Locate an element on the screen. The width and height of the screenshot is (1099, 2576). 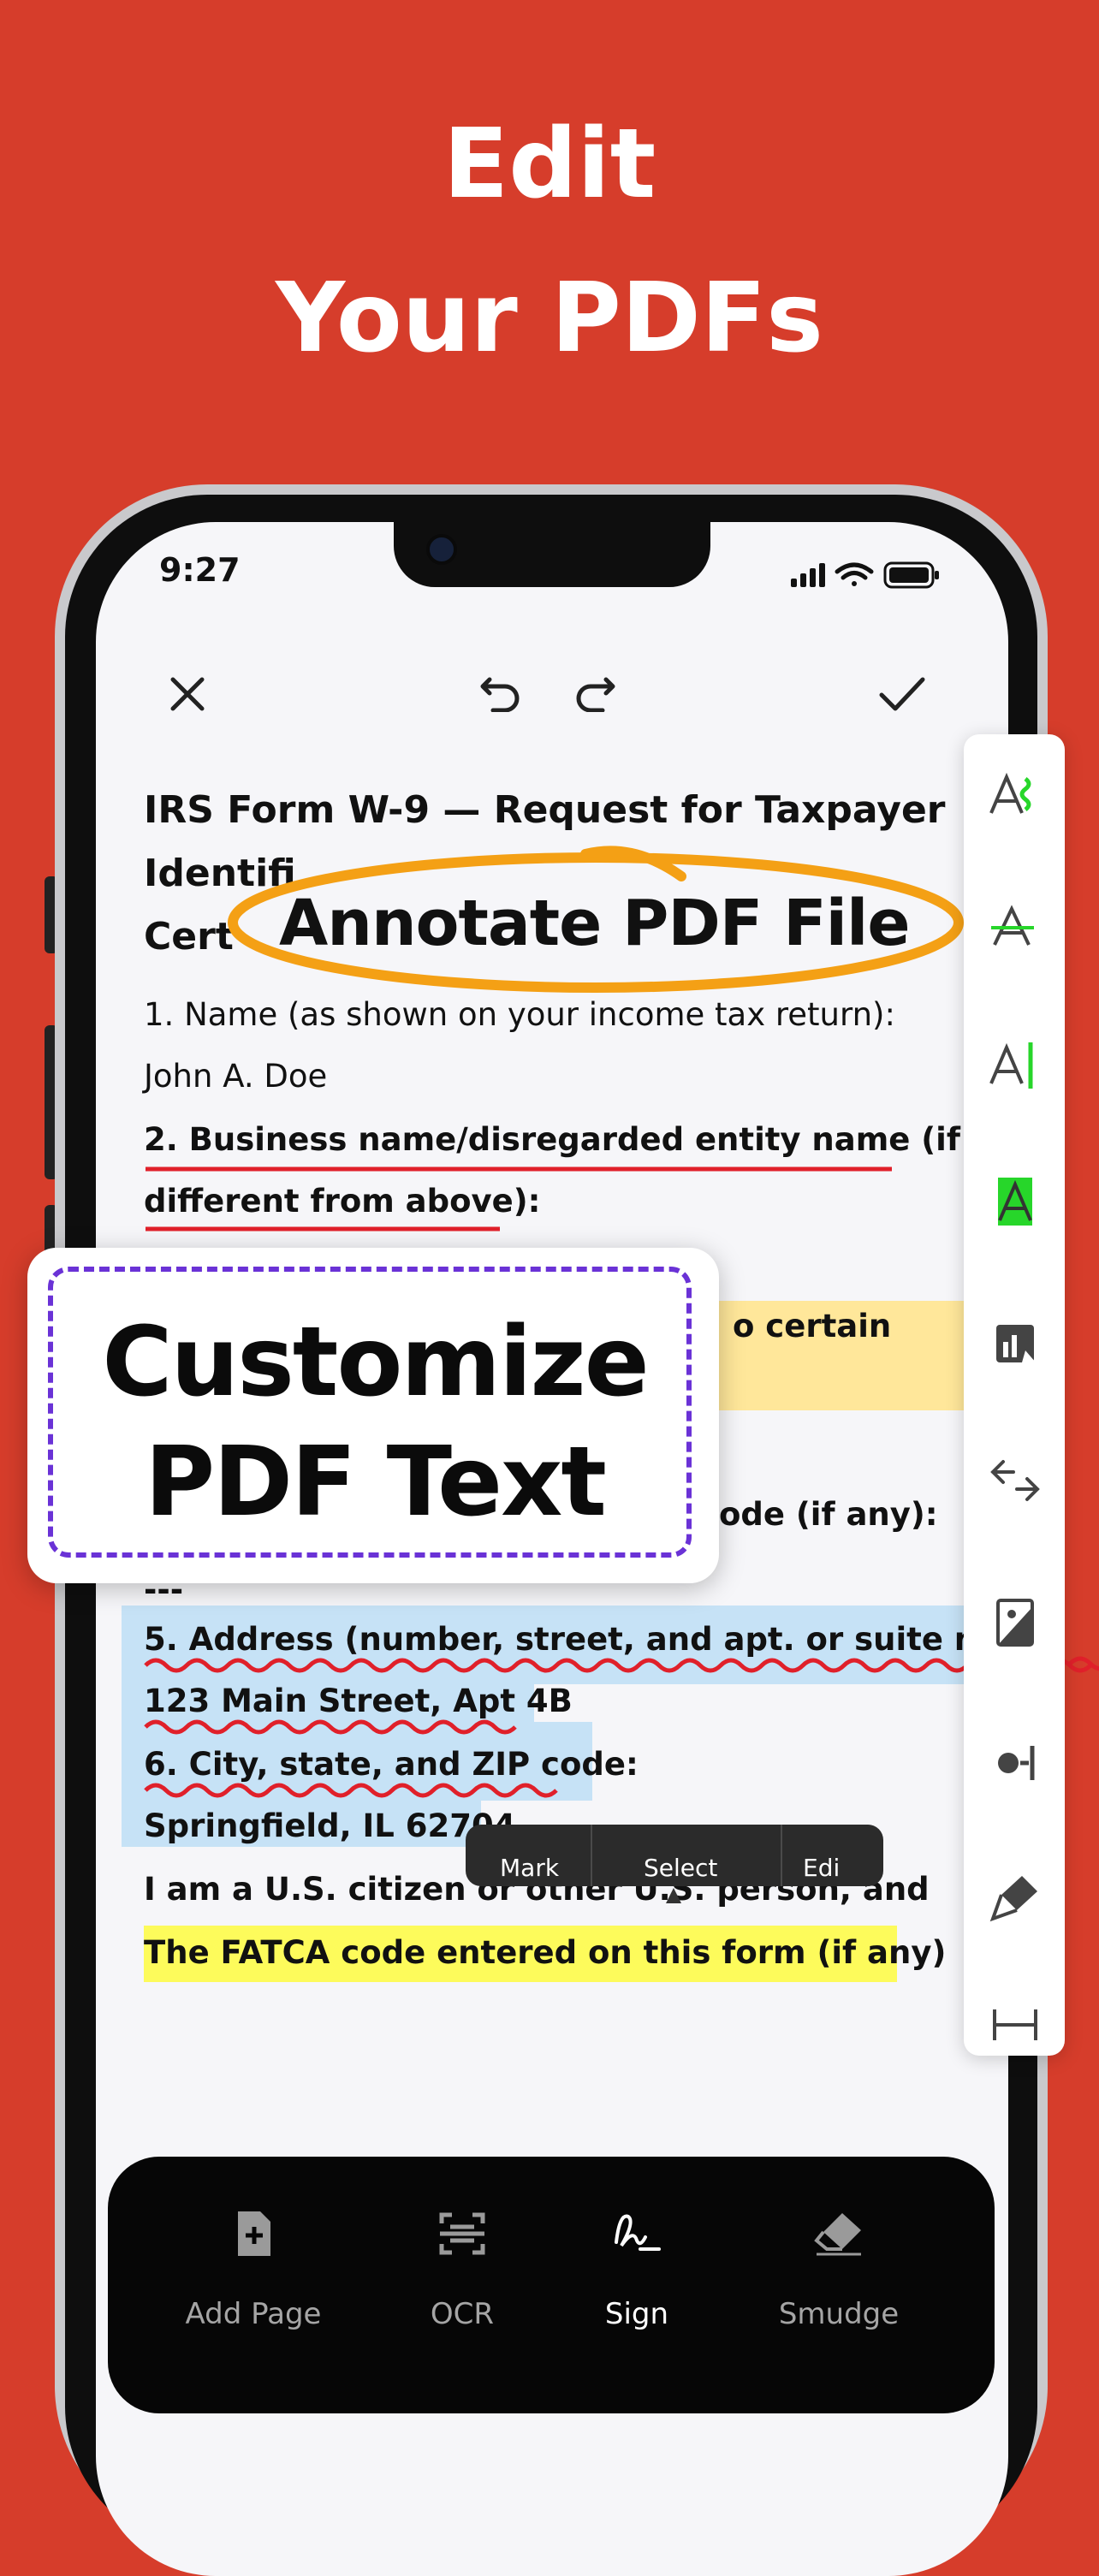
image-insert-tool-icon is located at coordinates (1015, 1622).